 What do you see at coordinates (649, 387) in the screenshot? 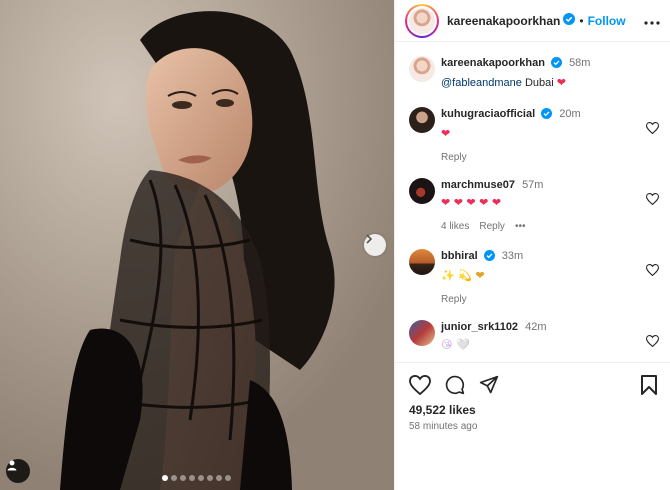
I see `bookmark-icon` at bounding box center [649, 387].